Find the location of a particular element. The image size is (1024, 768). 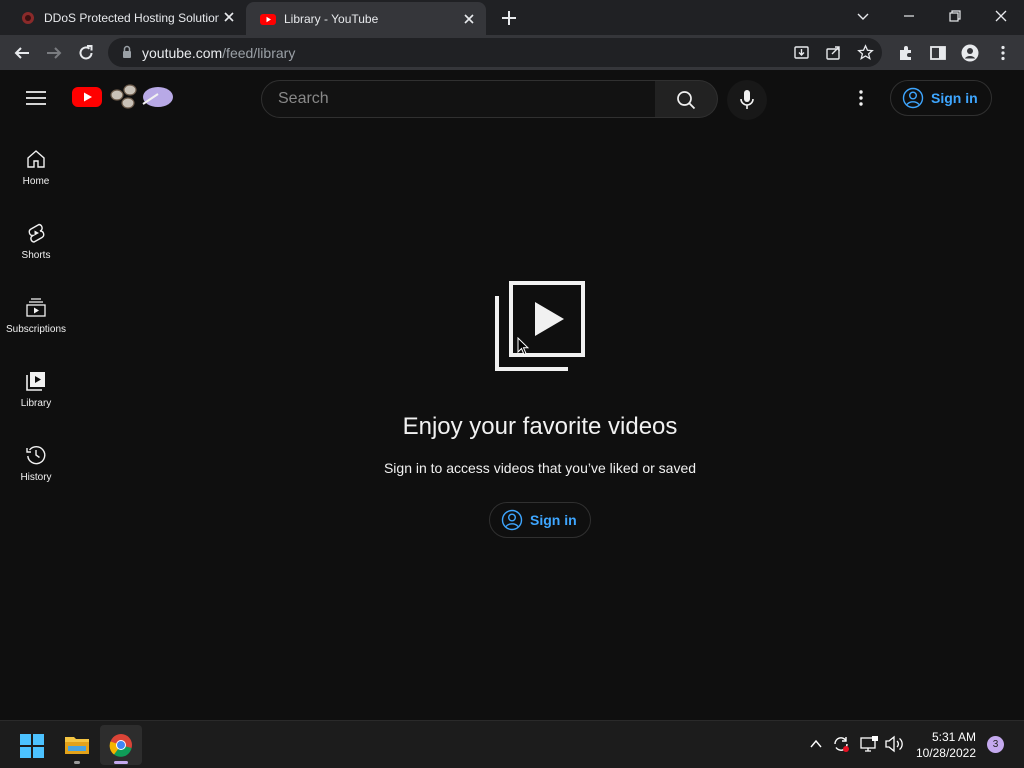

doodle-logo-icon is located at coordinates (141, 97).